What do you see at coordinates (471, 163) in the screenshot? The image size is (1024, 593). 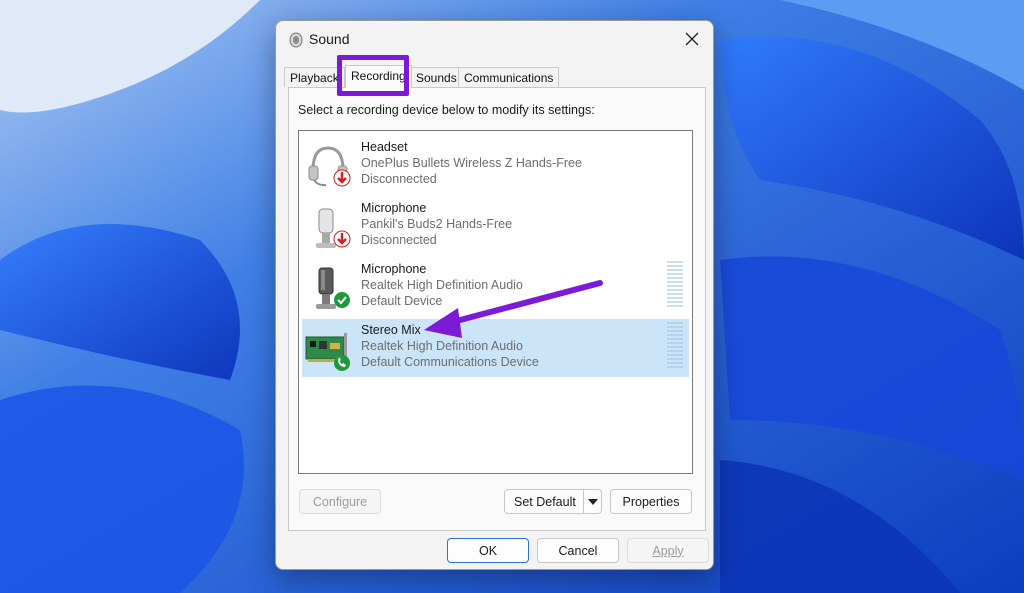 I see `device-description: OnePlus Bullets Wireless Z Hands-Free` at bounding box center [471, 163].